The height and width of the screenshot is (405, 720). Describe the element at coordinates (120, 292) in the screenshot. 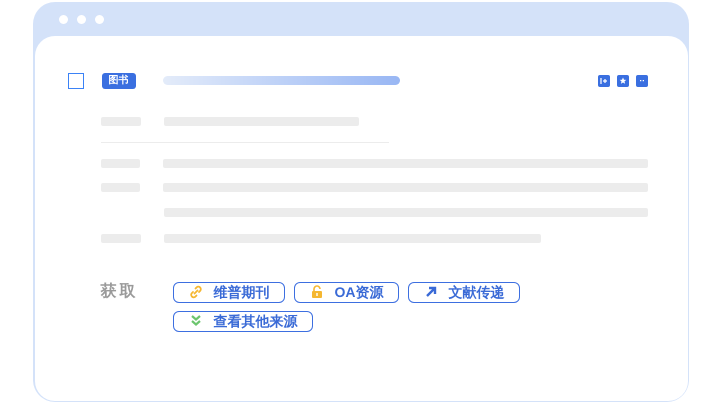

I see `acquire-label: 获取` at that location.